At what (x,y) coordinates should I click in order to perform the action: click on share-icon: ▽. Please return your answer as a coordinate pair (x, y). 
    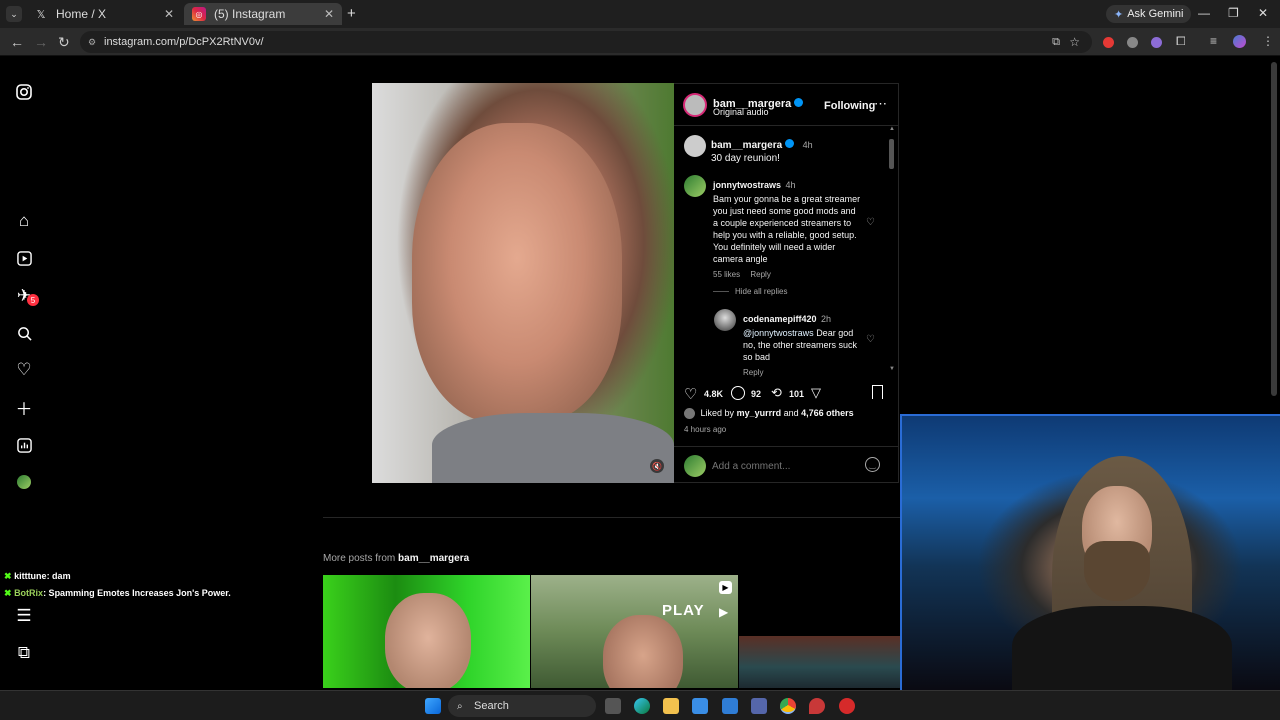
    Looking at the image, I should click on (816, 393).